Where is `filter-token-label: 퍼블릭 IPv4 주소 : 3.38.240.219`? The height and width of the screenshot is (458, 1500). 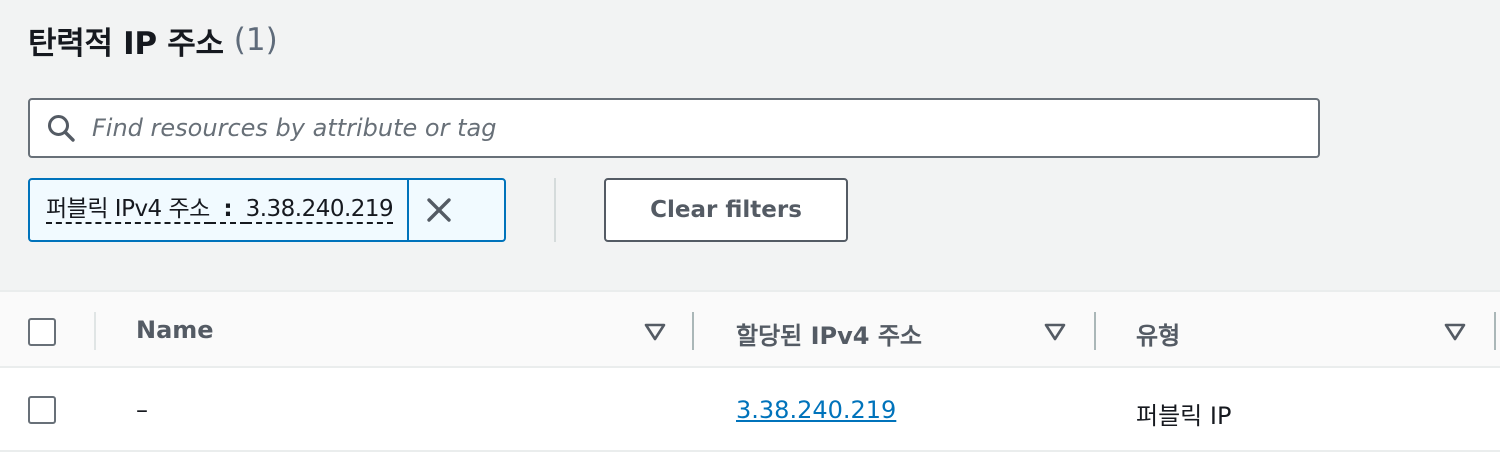 filter-token-label: 퍼블릭 IPv4 주소 : 3.38.240.219 is located at coordinates (218, 210).